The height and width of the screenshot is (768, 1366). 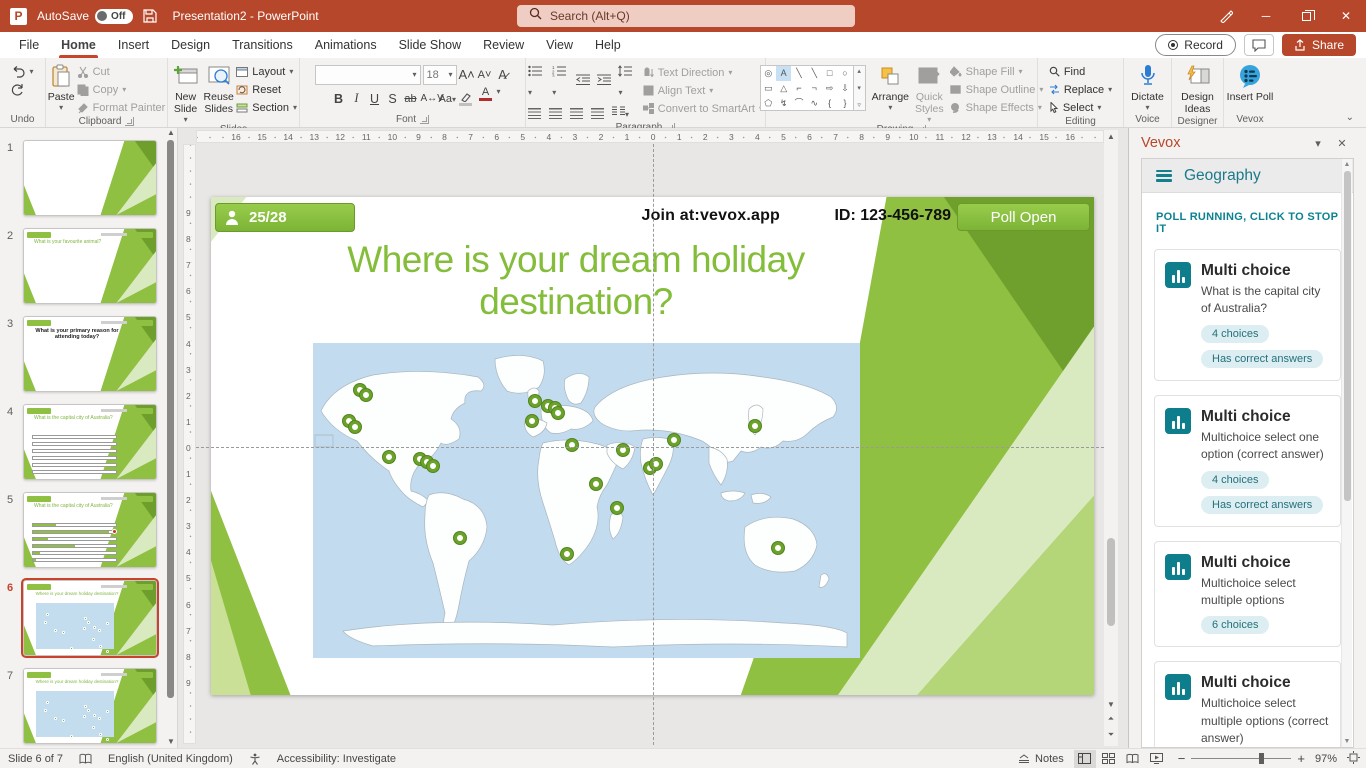 I want to click on undo-button: ▾, so click(x=22, y=71).